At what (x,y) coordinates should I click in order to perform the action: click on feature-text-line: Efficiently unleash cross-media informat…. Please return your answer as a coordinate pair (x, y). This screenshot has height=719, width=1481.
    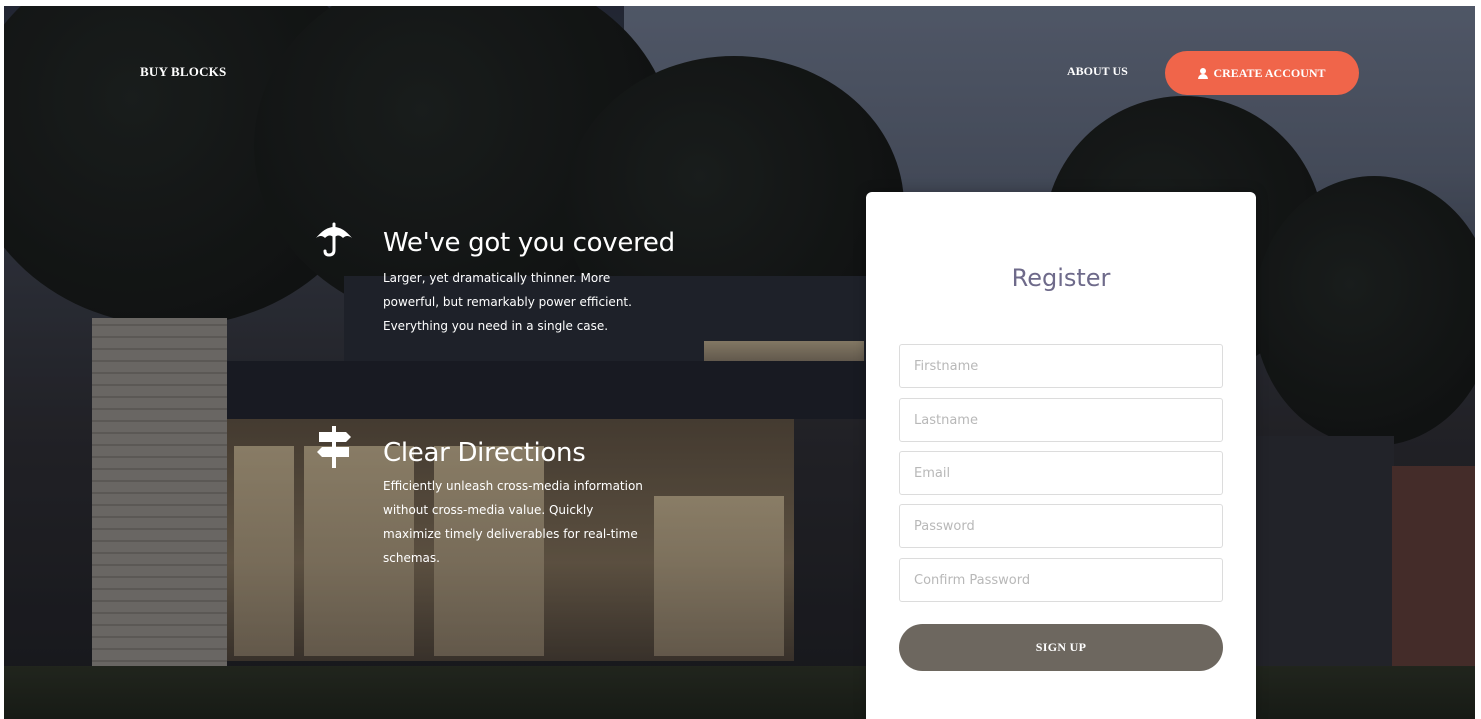
    Looking at the image, I should click on (513, 486).